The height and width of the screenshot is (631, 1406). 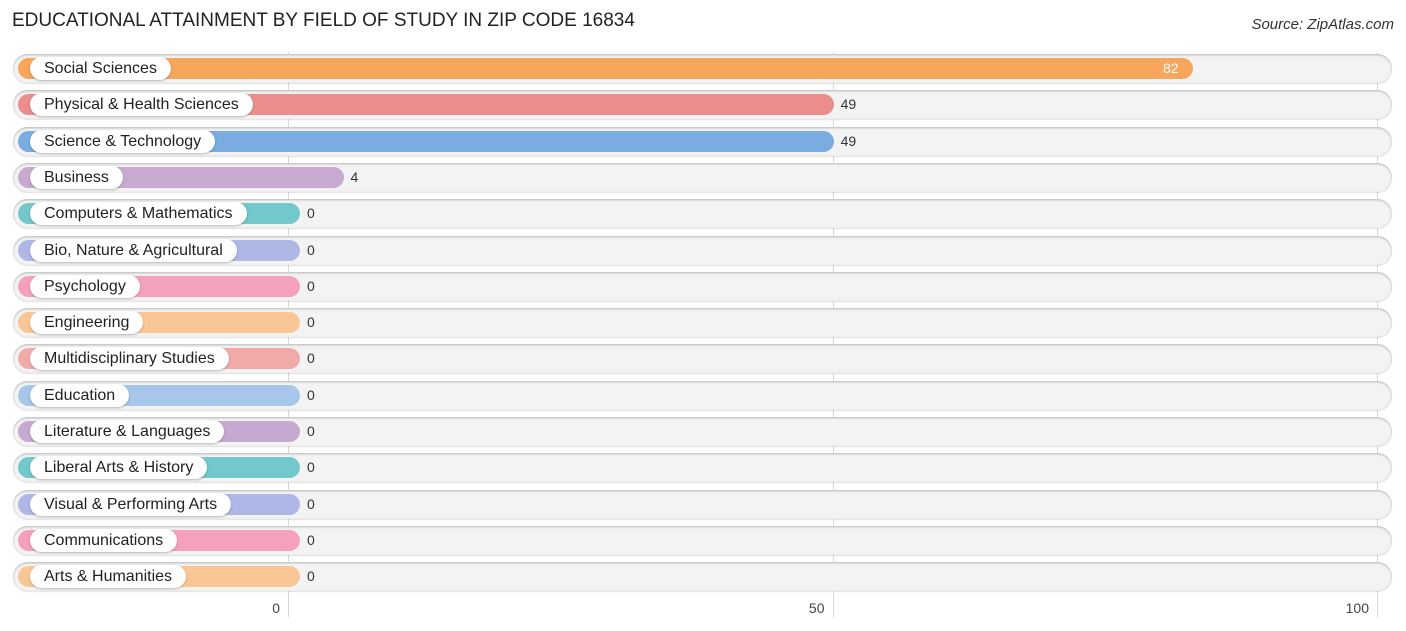 I want to click on category-label: Literature & Languages, so click(x=127, y=431).